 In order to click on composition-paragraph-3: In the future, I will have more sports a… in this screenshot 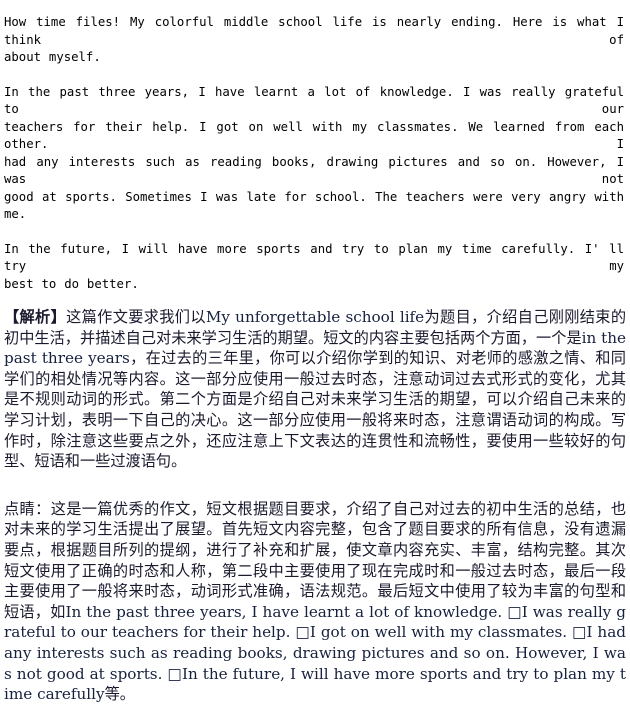, I will do `click(314, 267)`.